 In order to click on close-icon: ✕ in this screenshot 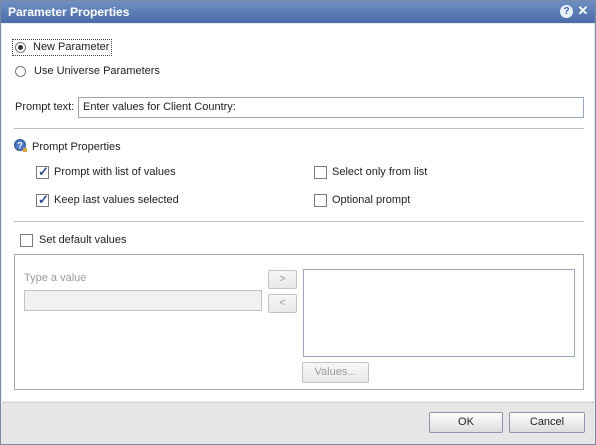, I will do `click(583, 11)`.